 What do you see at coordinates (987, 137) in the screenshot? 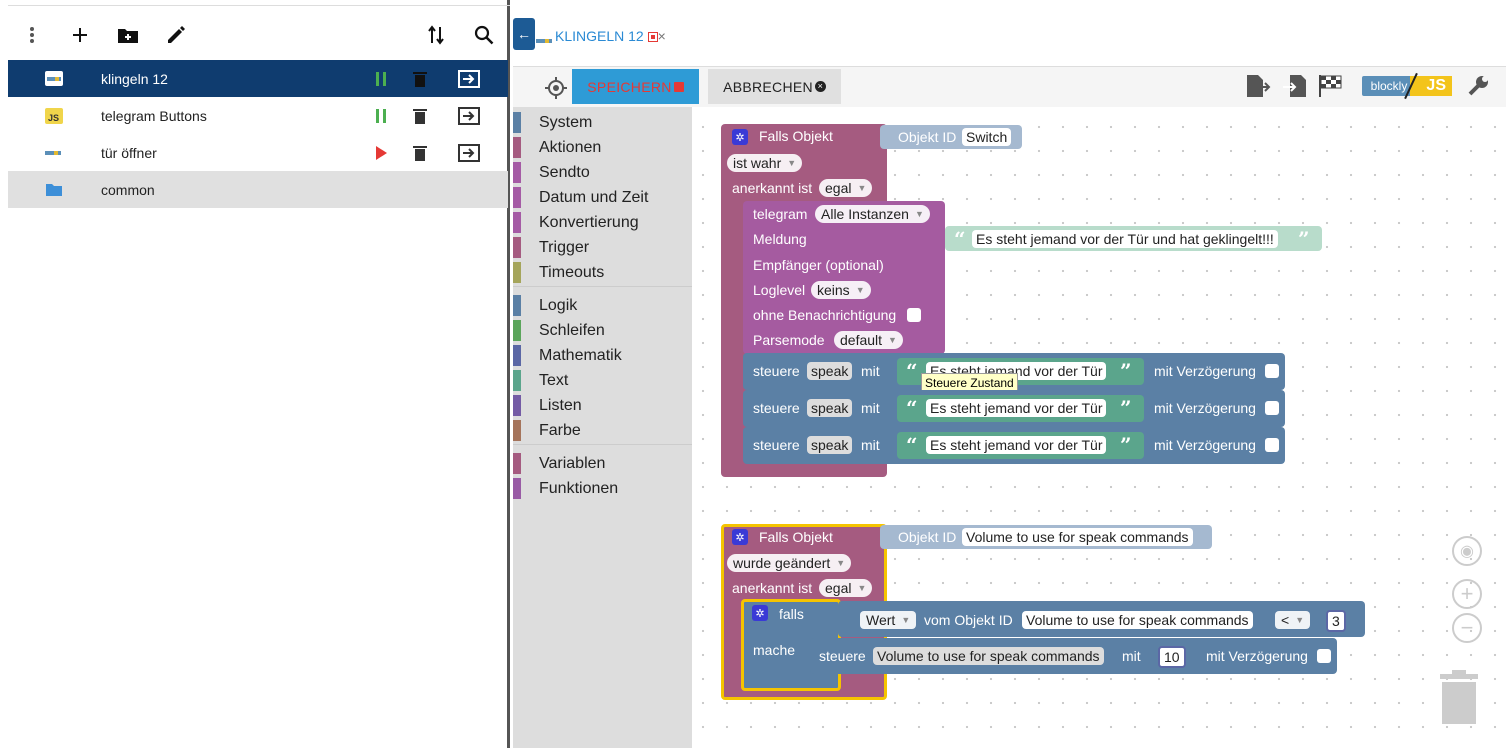
I see `object-id-field: Switch` at bounding box center [987, 137].